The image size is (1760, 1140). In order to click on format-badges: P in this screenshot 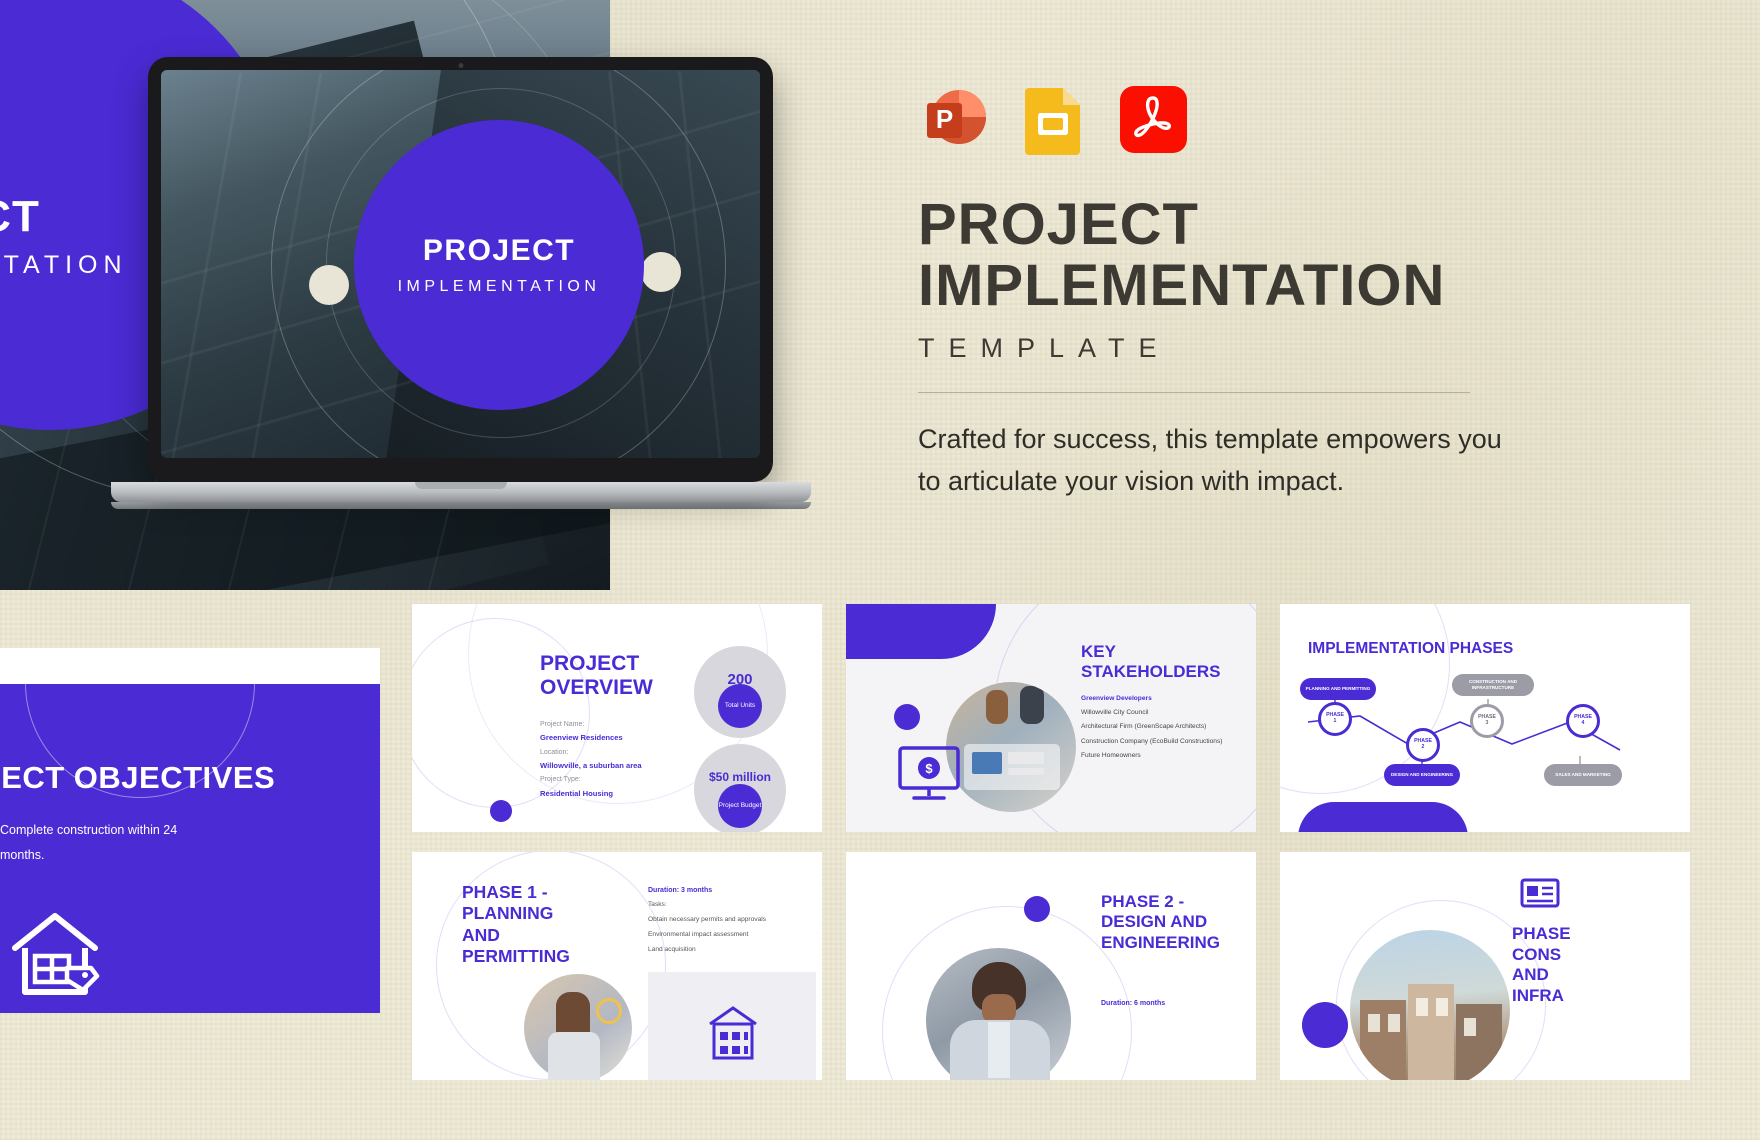, I will do `click(1228, 119)`.